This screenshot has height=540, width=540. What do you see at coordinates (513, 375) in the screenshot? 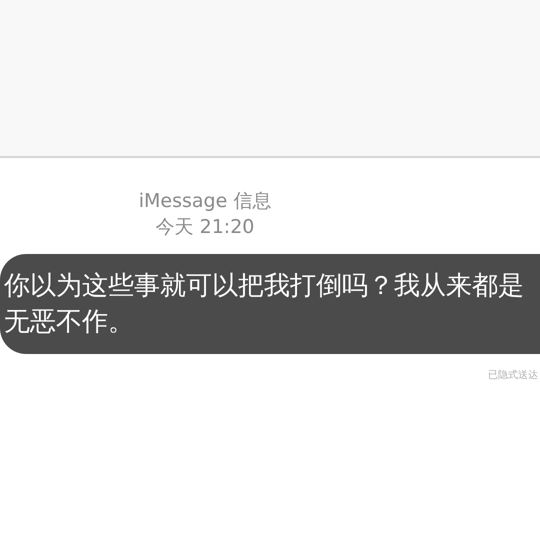
I see `delivery-status: 已隐式送达` at bounding box center [513, 375].